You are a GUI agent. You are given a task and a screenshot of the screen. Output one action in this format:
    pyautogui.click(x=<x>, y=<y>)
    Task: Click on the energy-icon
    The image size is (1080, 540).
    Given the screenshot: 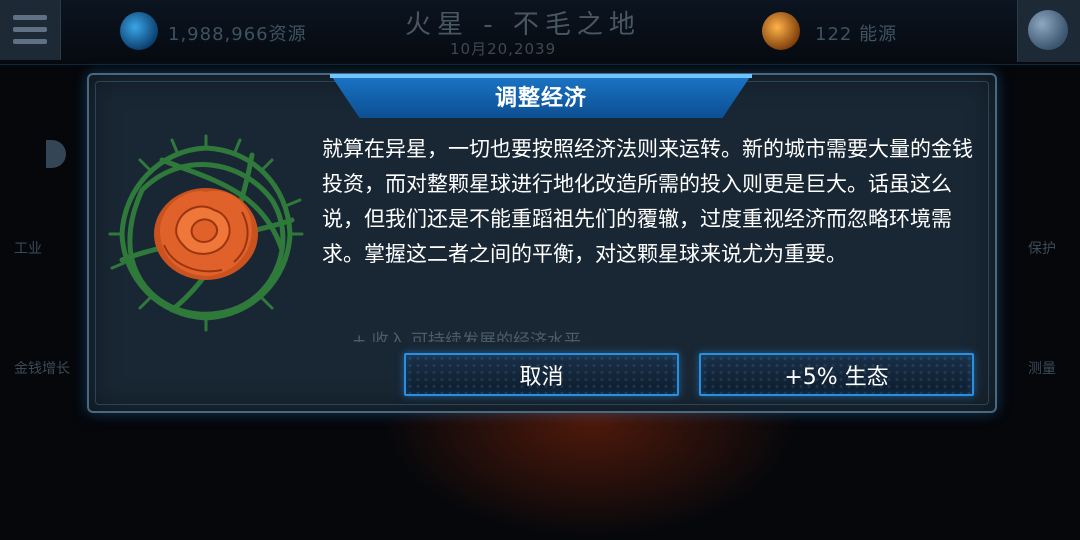 What is the action you would take?
    pyautogui.click(x=781, y=31)
    